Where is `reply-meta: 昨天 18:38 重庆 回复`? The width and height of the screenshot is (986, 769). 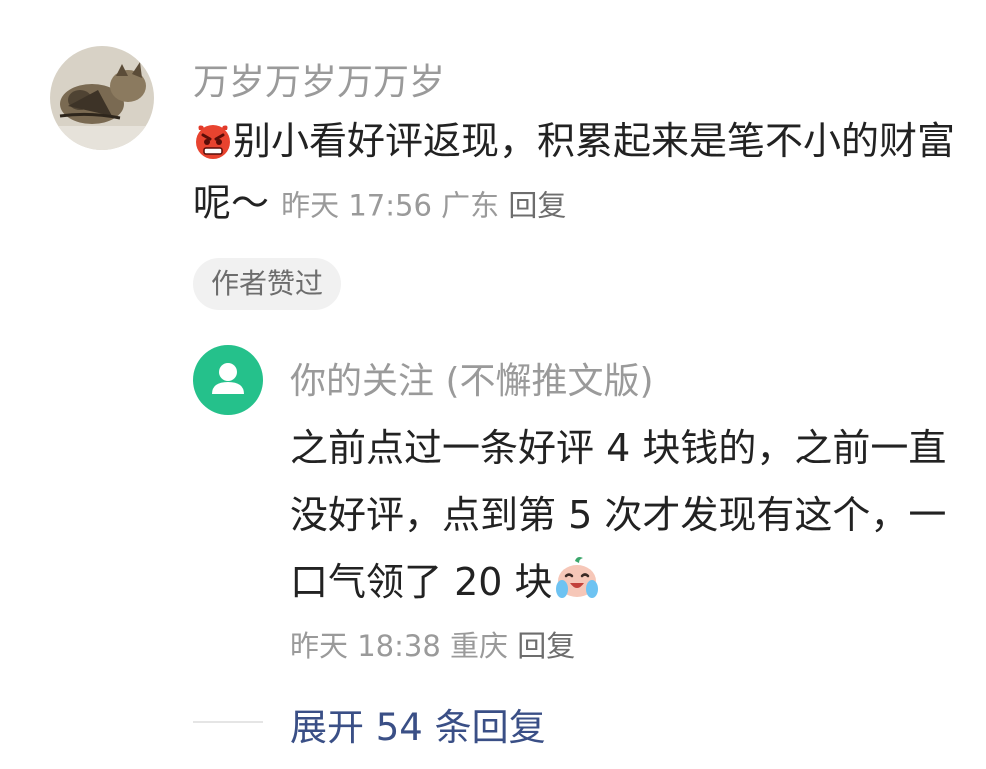
reply-meta: 昨天 18:38 重庆 回复 is located at coordinates (432, 644).